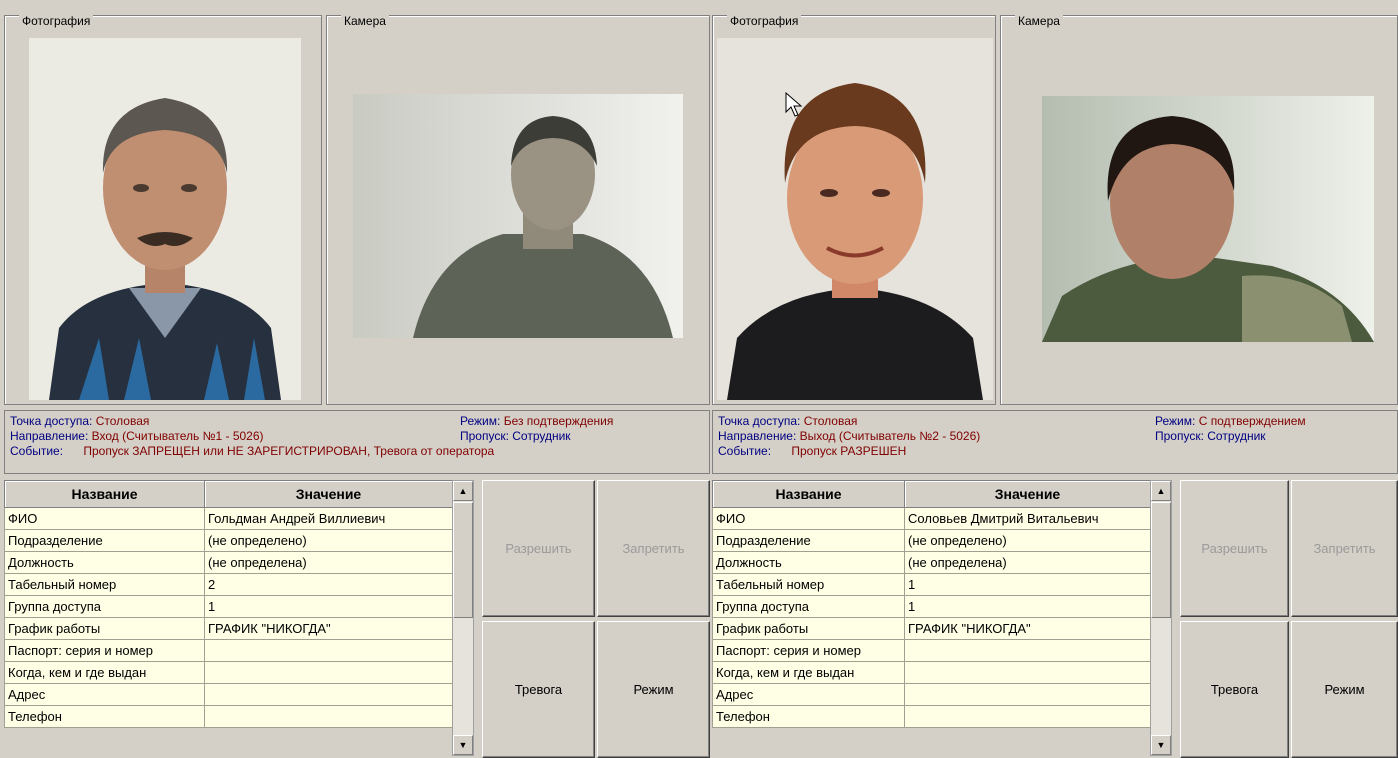 This screenshot has width=1398, height=758. Describe the element at coordinates (37, 451) in the screenshot. I see `event-label-1: Событие:` at that location.